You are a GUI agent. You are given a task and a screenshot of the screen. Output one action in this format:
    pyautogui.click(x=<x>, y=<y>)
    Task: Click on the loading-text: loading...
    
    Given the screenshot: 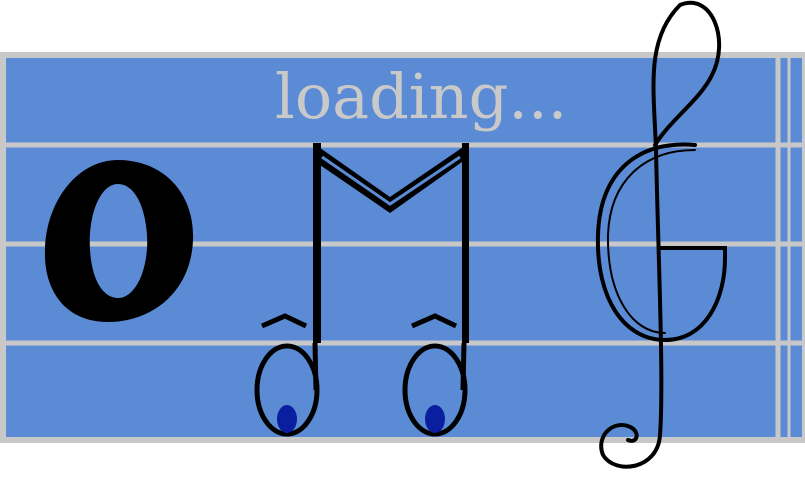 What is the action you would take?
    pyautogui.click(x=421, y=96)
    